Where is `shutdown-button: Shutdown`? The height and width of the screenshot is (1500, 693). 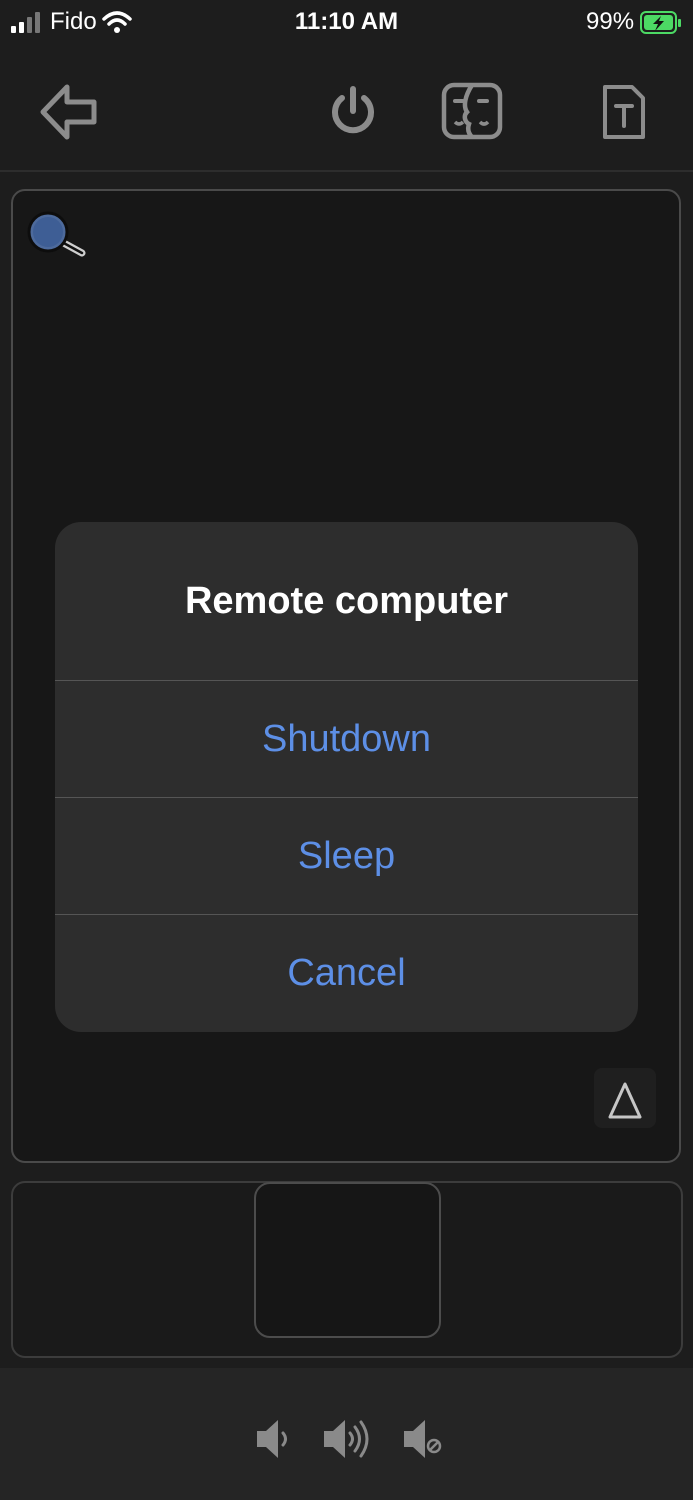
shutdown-button: Shutdown is located at coordinates (346, 738).